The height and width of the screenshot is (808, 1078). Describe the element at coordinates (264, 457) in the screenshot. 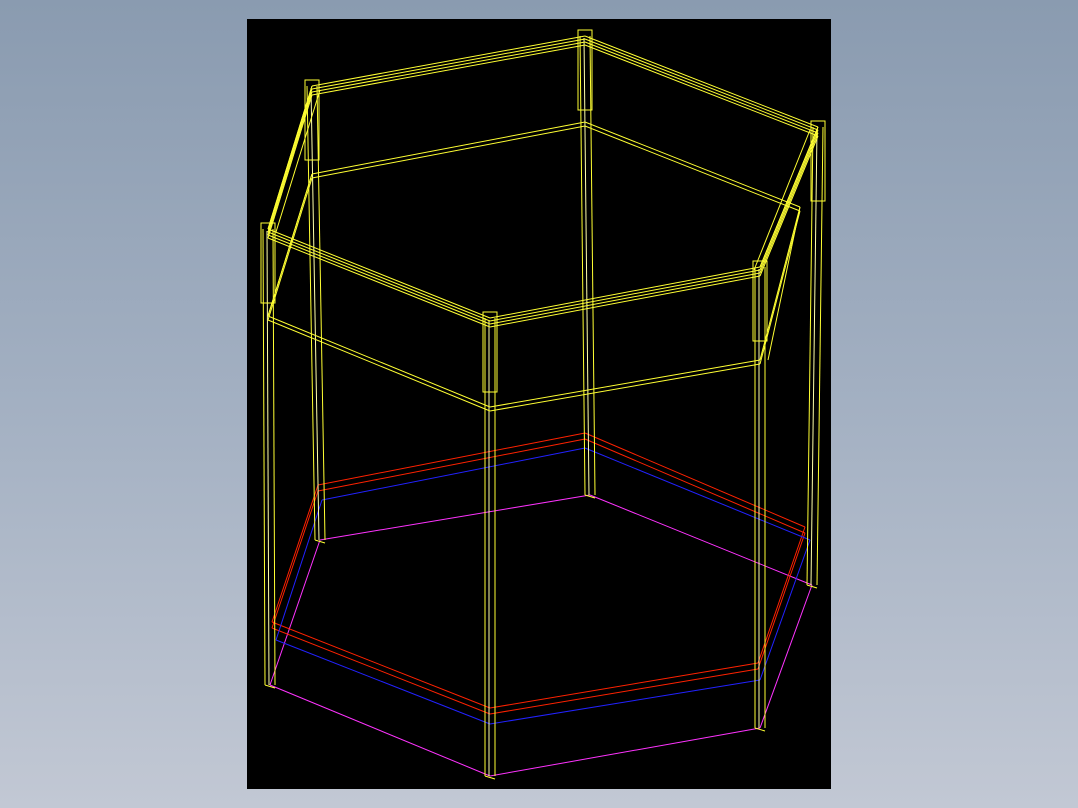

I see `post-4-left` at that location.